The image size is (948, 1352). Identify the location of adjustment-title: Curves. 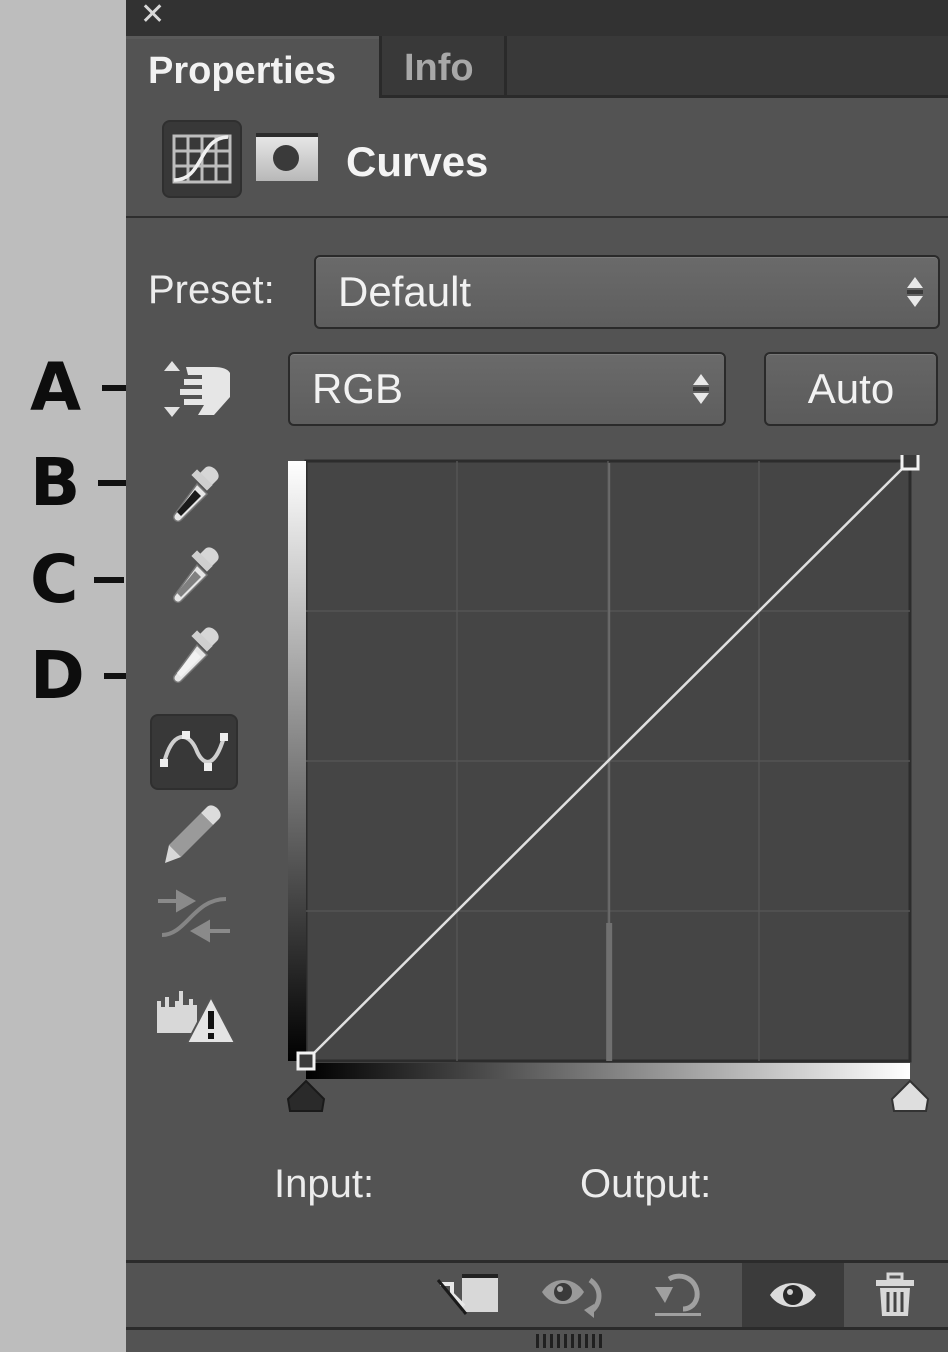
(417, 161).